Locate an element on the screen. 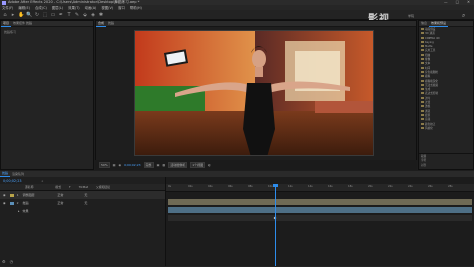 The image size is (474, 267). type-tool-icon: T is located at coordinates (69, 15).